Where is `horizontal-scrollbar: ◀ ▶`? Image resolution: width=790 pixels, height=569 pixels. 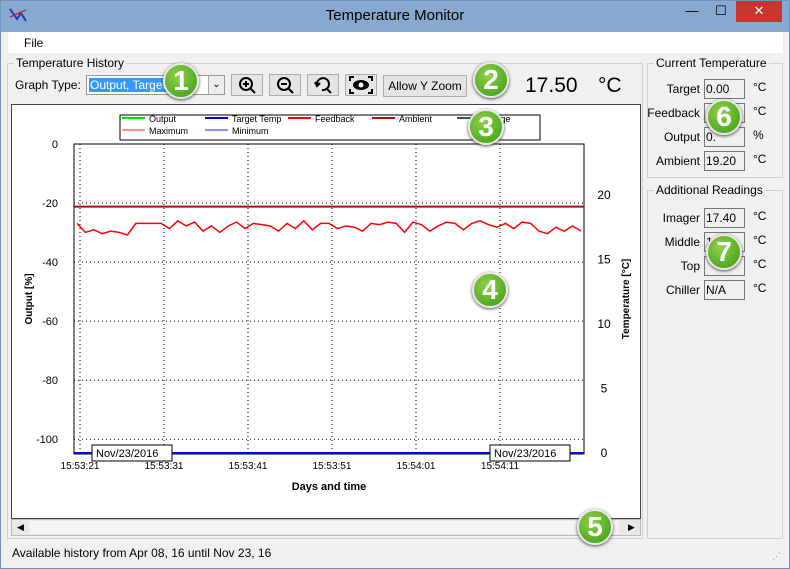
horizontal-scrollbar: ◀ ▶ is located at coordinates (326, 527).